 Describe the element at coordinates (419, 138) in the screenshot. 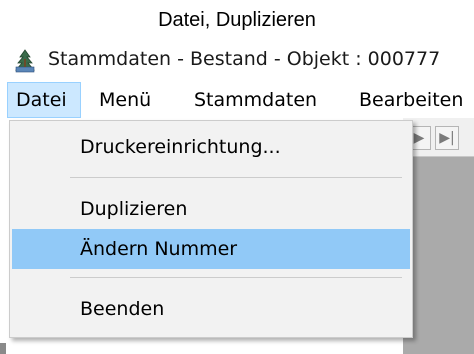

I see `next-arrow-icon: ▶` at that location.